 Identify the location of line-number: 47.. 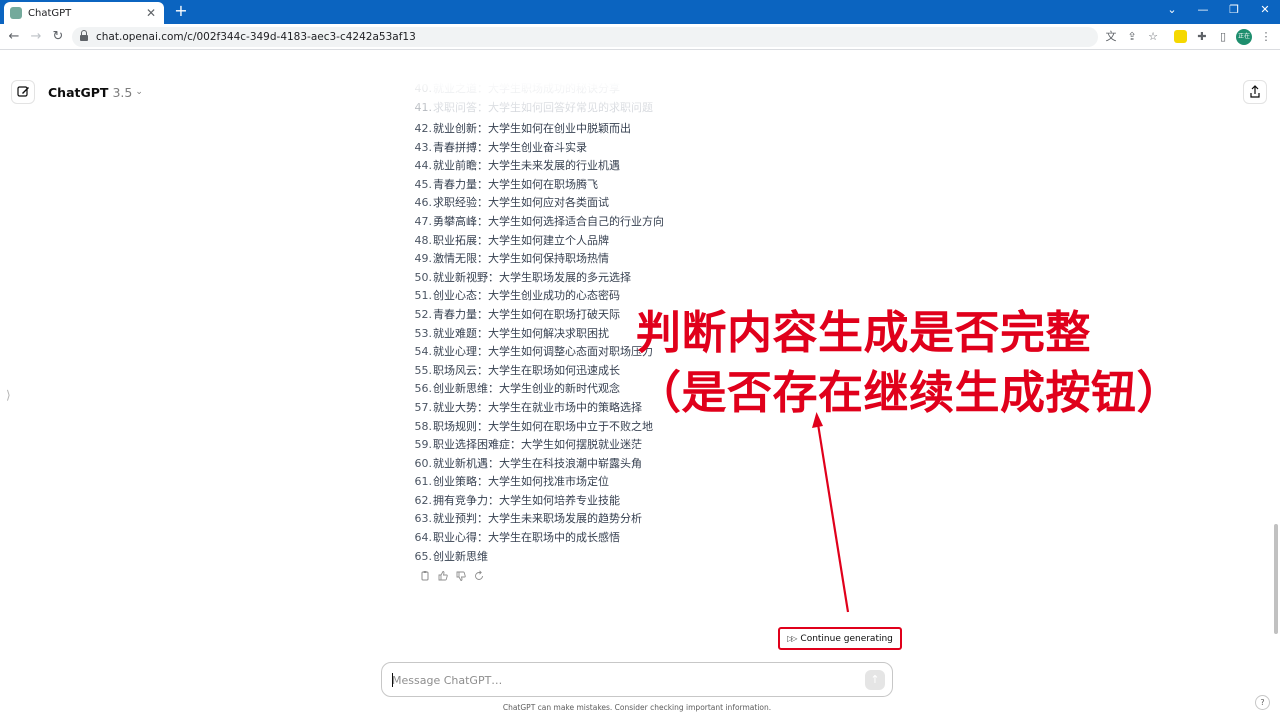
(423, 221).